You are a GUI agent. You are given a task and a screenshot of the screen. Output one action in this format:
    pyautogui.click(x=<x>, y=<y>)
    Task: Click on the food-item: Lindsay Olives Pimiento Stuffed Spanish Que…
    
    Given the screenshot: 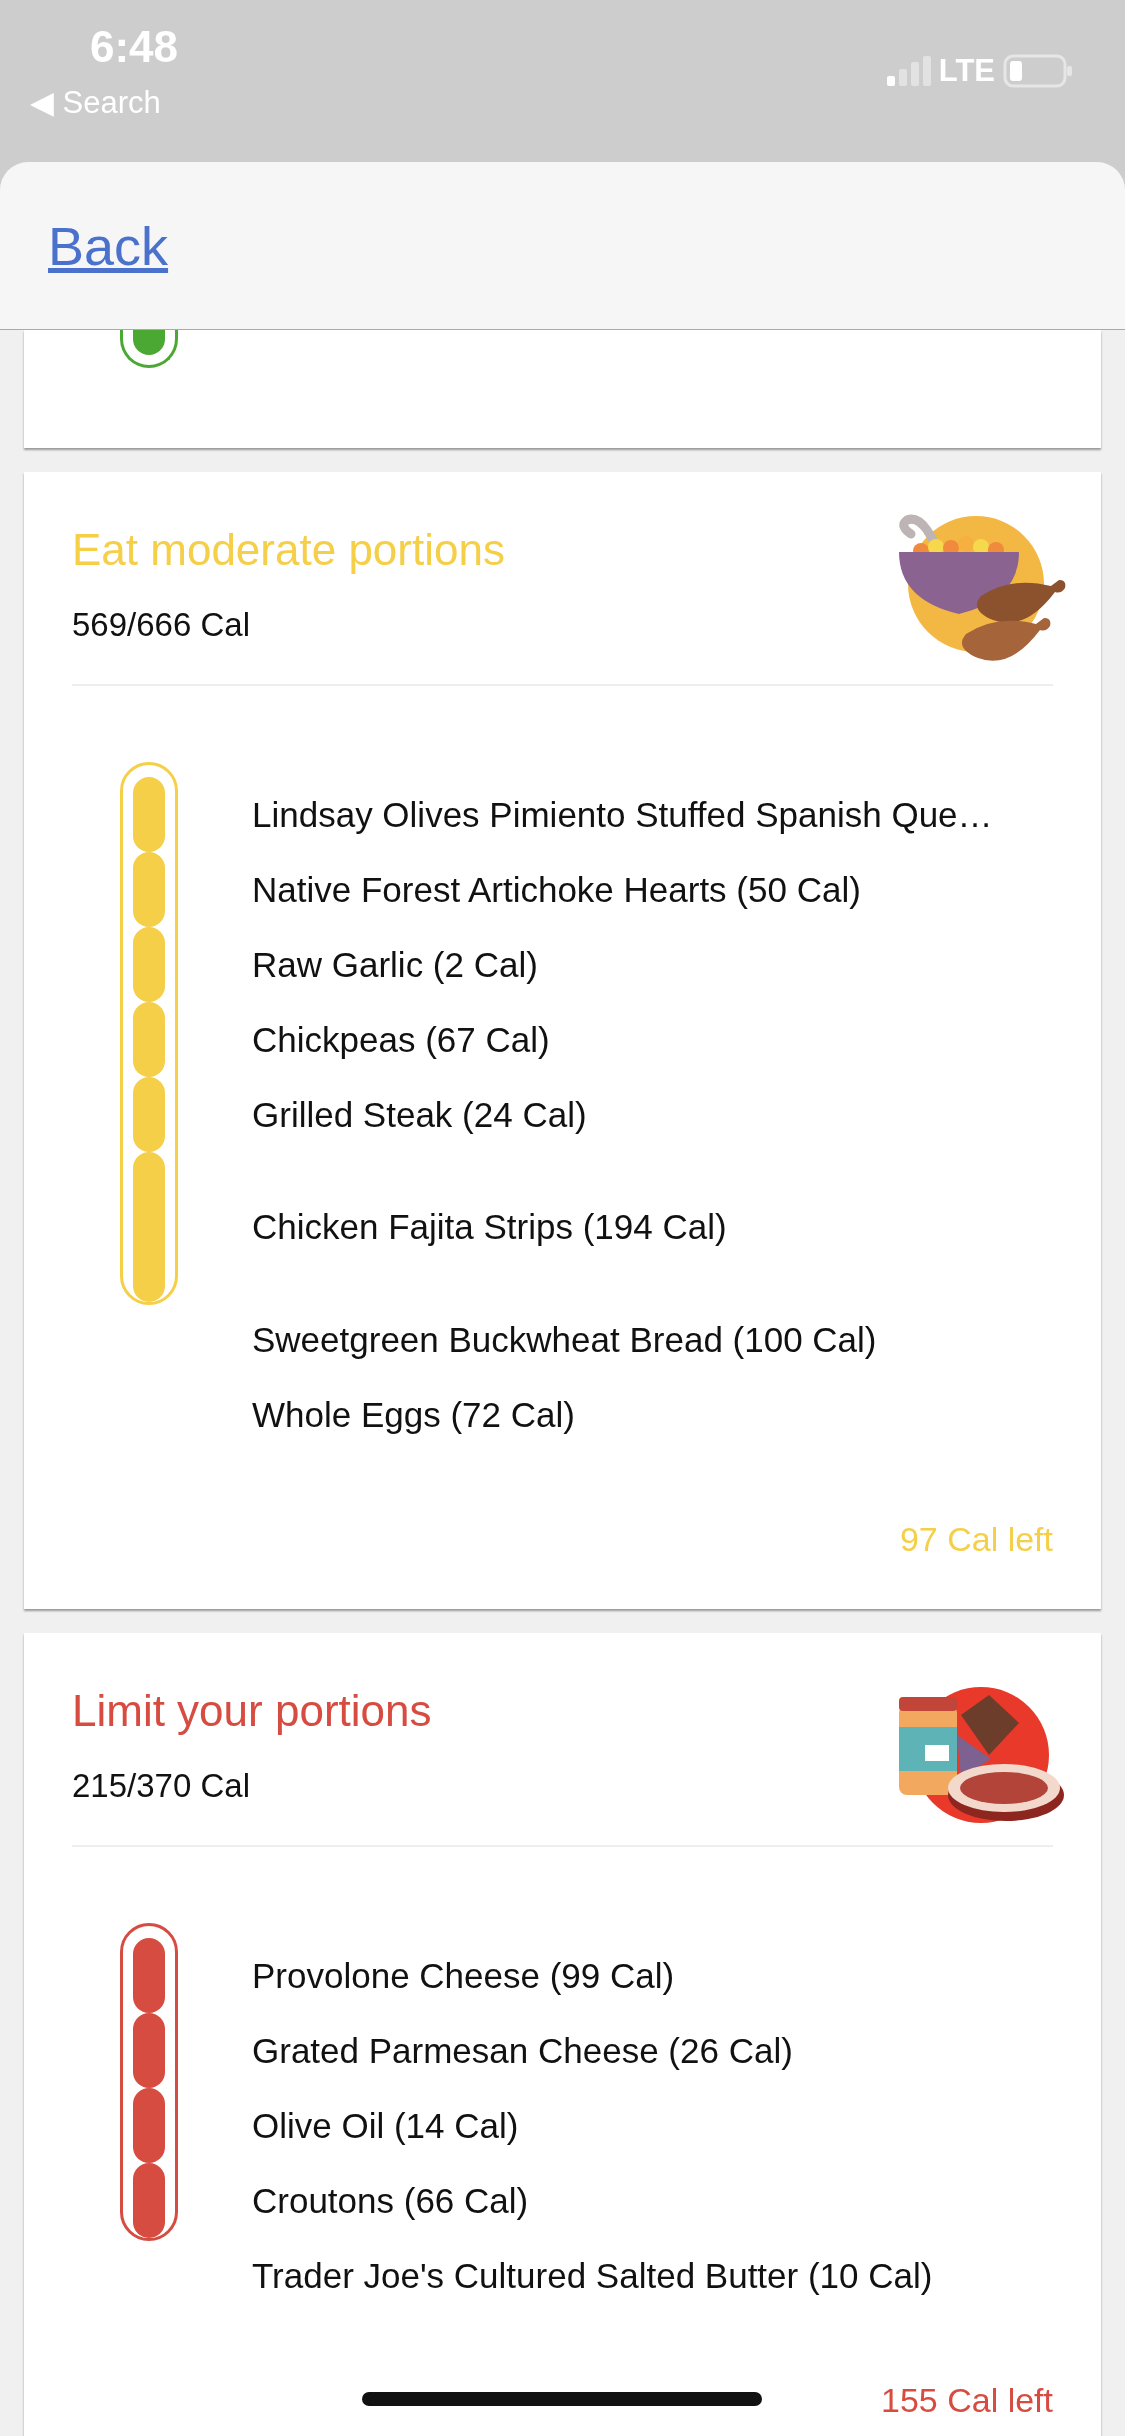 What is the action you would take?
    pyautogui.click(x=622, y=814)
    